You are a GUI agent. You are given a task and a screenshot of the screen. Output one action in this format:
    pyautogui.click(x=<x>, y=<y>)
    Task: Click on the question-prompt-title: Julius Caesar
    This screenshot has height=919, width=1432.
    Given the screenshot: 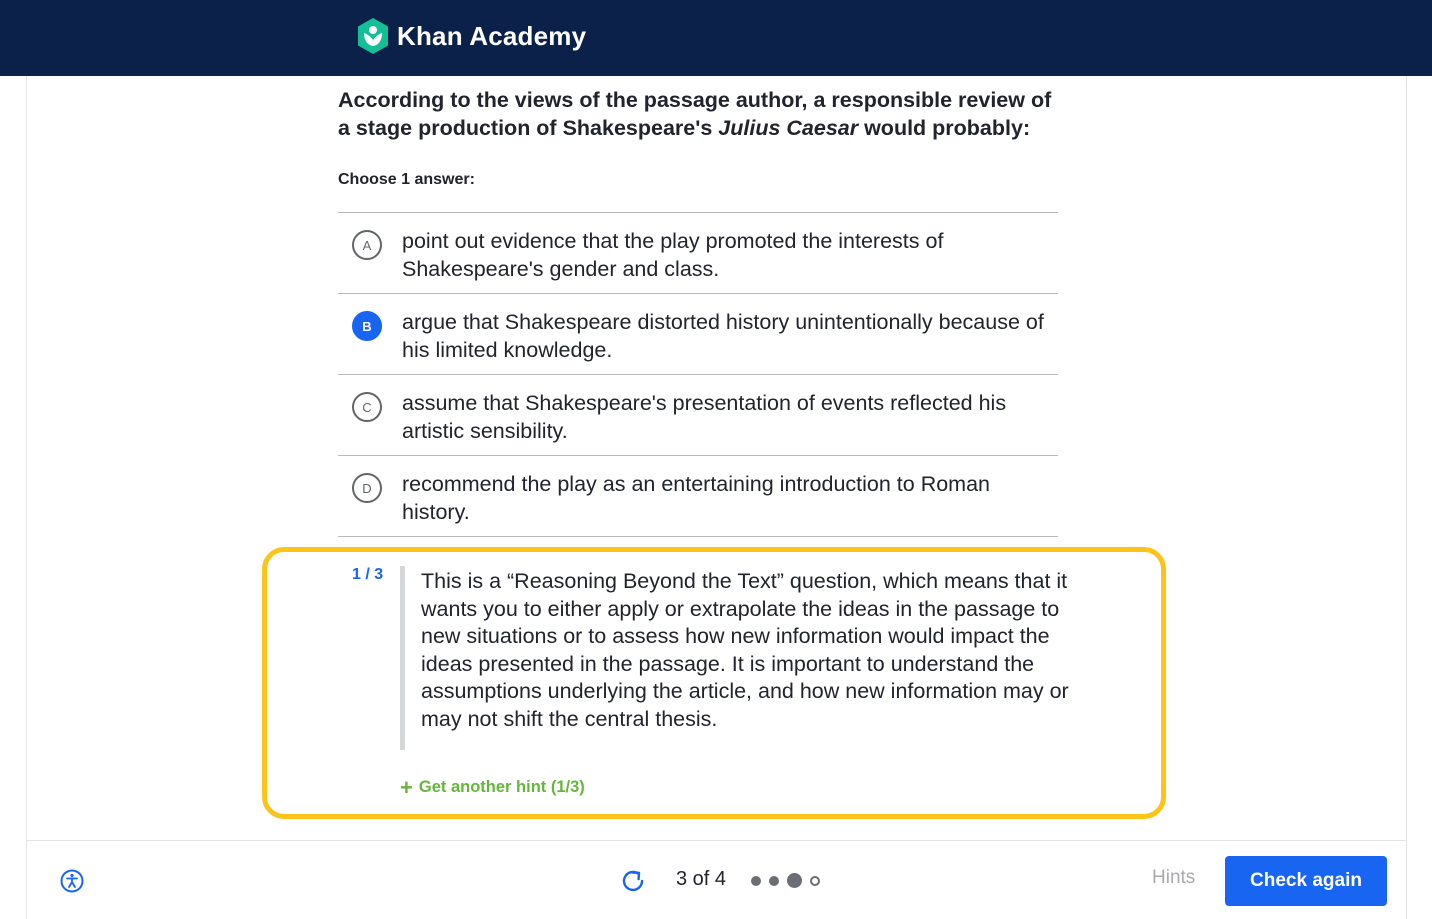 What is the action you would take?
    pyautogui.click(x=788, y=128)
    